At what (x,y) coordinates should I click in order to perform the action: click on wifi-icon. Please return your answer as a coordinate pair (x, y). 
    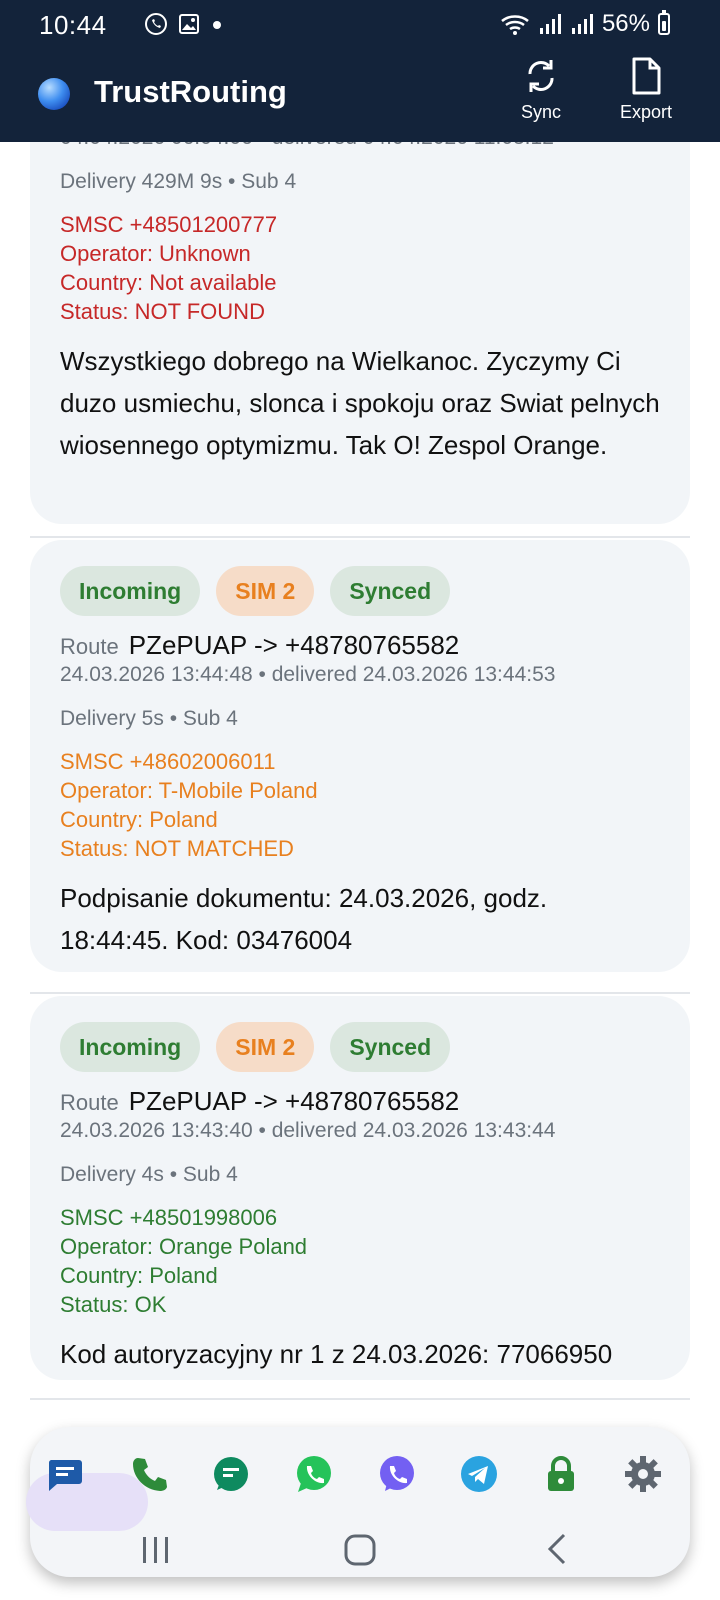
    Looking at the image, I should click on (515, 25).